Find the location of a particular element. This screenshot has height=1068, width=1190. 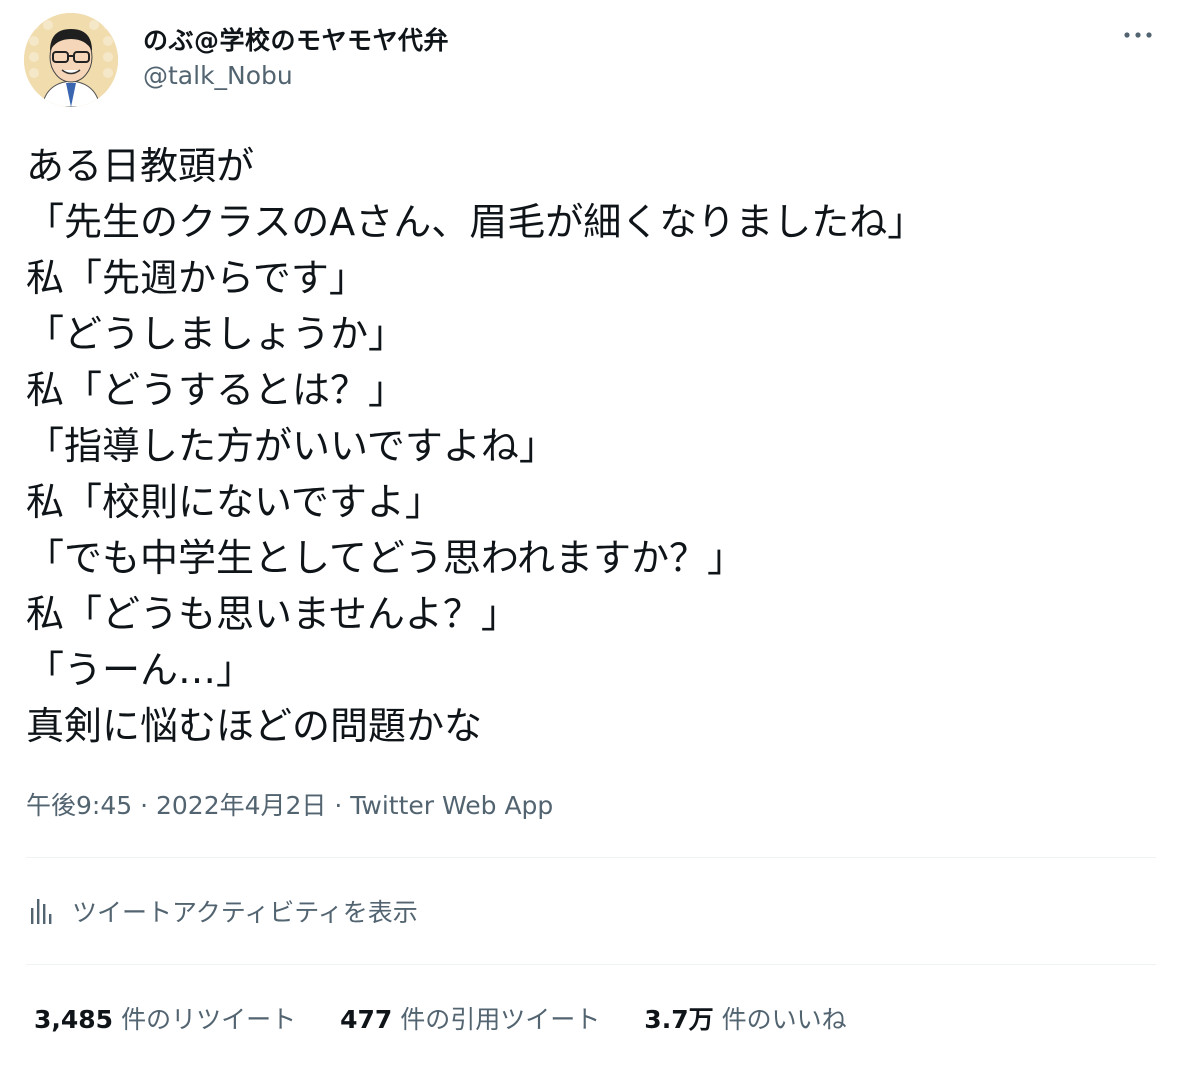

quote-tweets-label: 件の引用ツイート is located at coordinates (500, 1019).